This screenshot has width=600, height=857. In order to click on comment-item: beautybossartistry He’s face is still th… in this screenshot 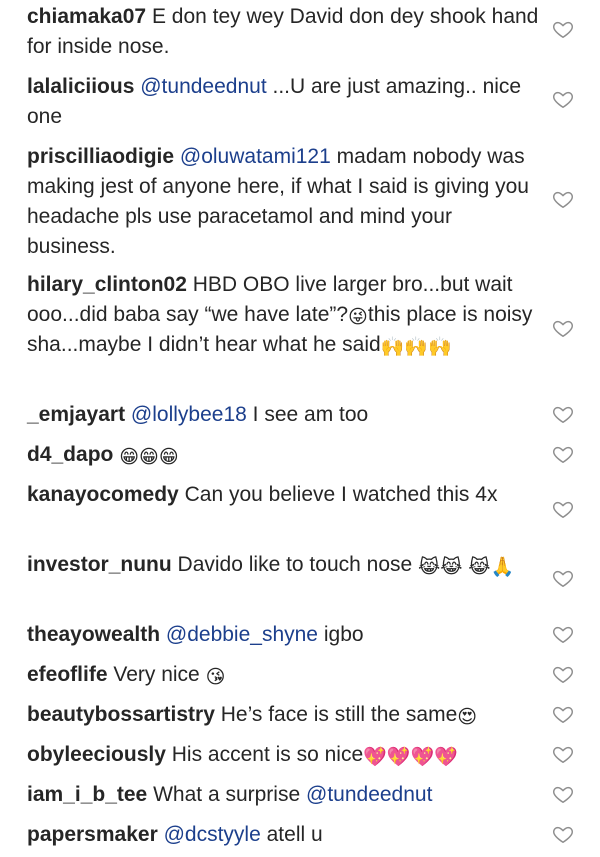, I will do `click(283, 715)`.